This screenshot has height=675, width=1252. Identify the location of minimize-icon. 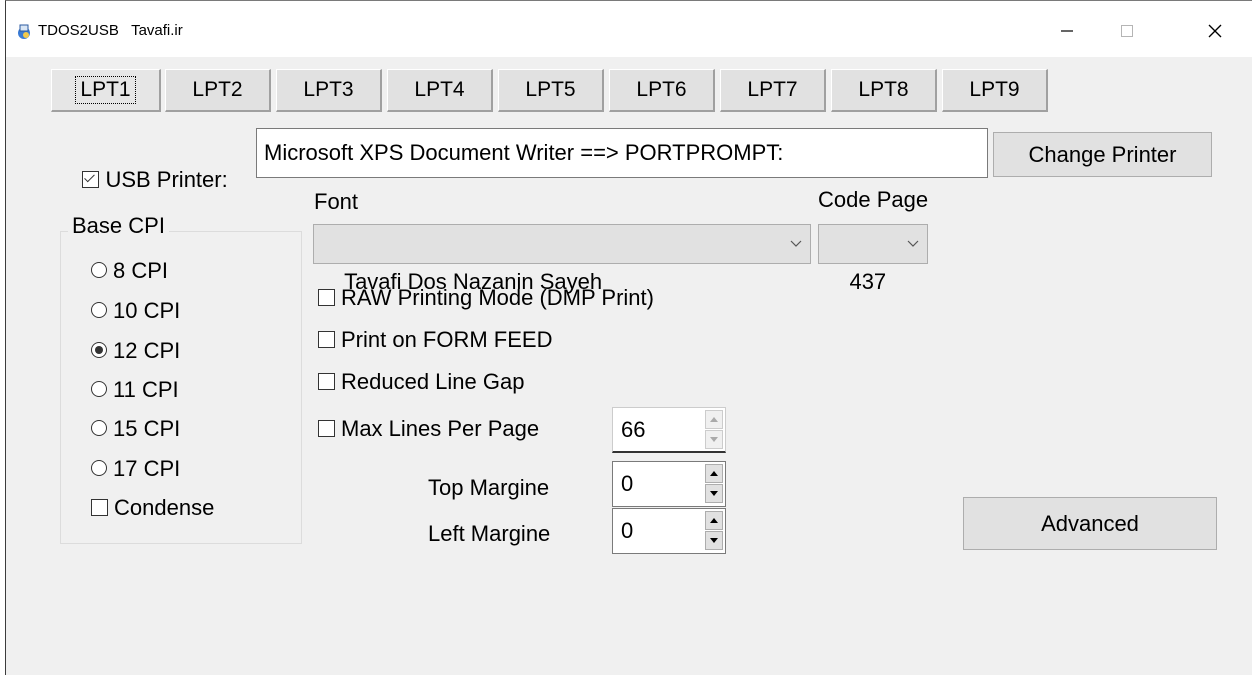
(1067, 31).